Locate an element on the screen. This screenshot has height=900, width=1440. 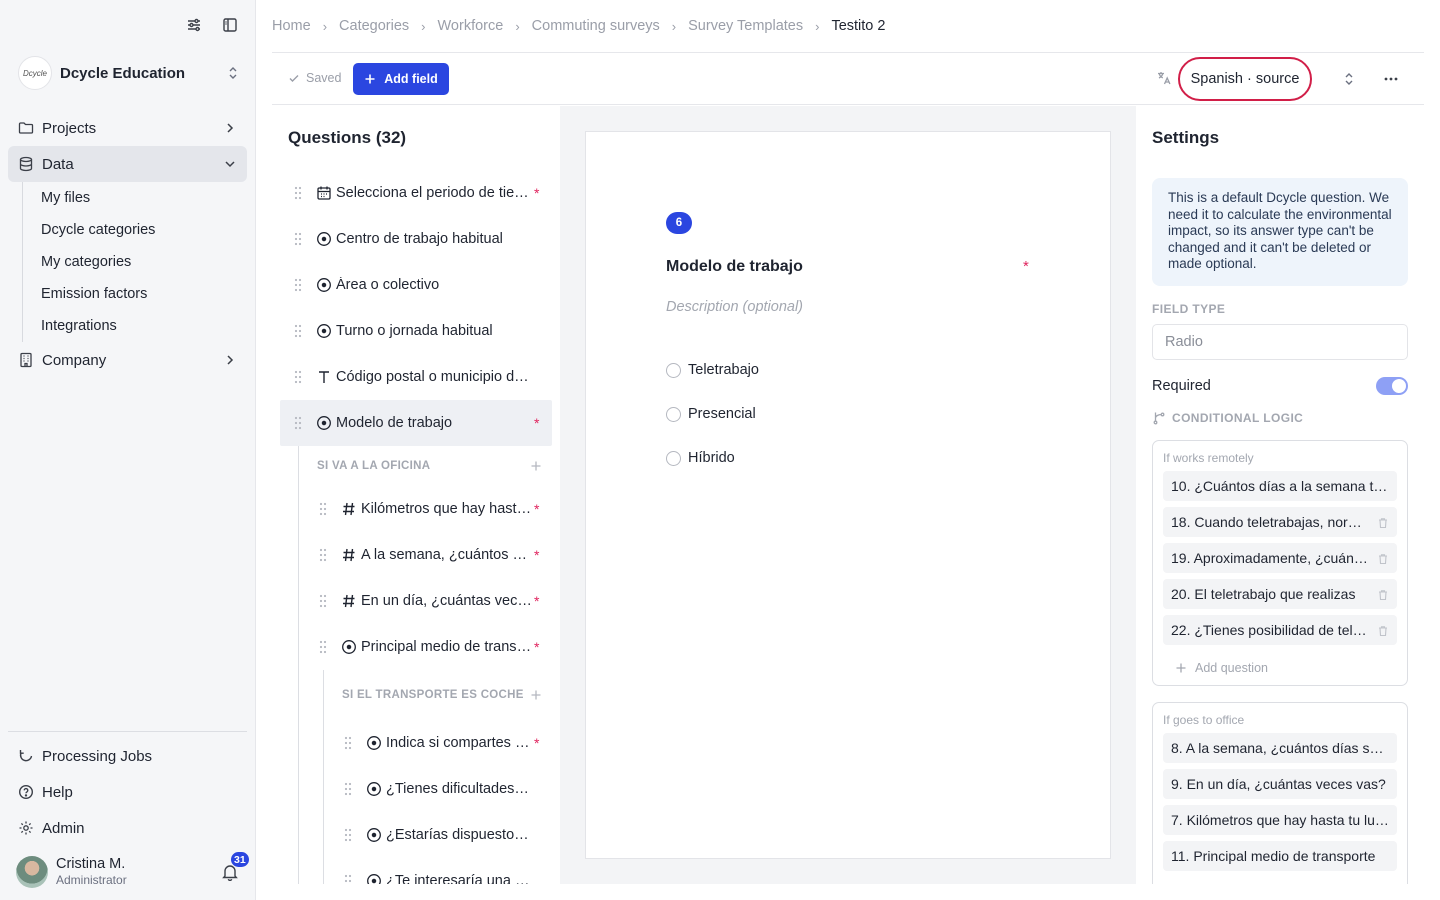
nav-item-help: Help is located at coordinates (127, 792).